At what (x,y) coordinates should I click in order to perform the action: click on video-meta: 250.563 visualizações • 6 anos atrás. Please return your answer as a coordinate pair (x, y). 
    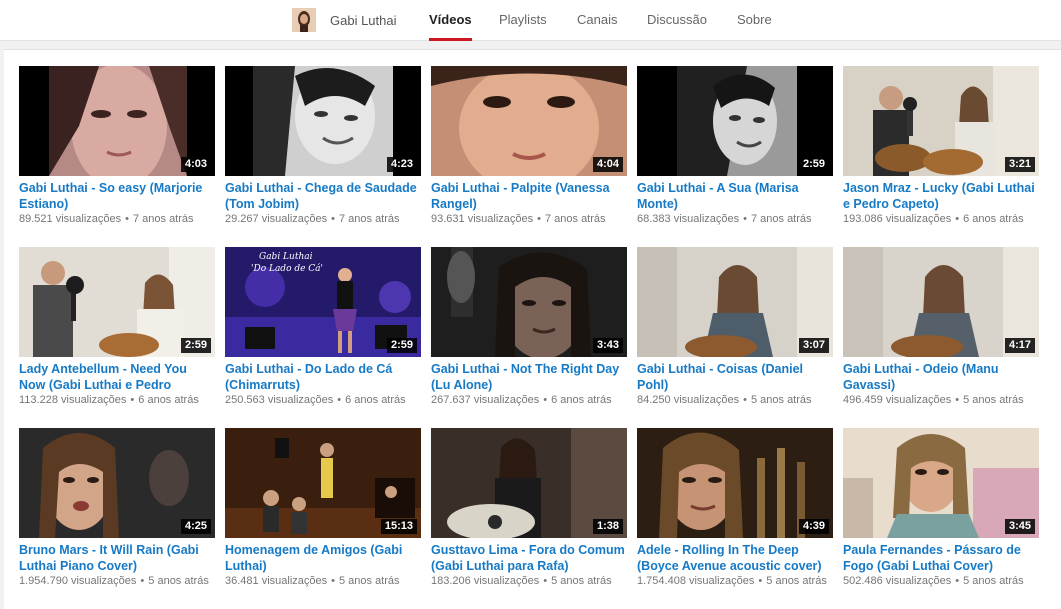
    Looking at the image, I should click on (315, 400).